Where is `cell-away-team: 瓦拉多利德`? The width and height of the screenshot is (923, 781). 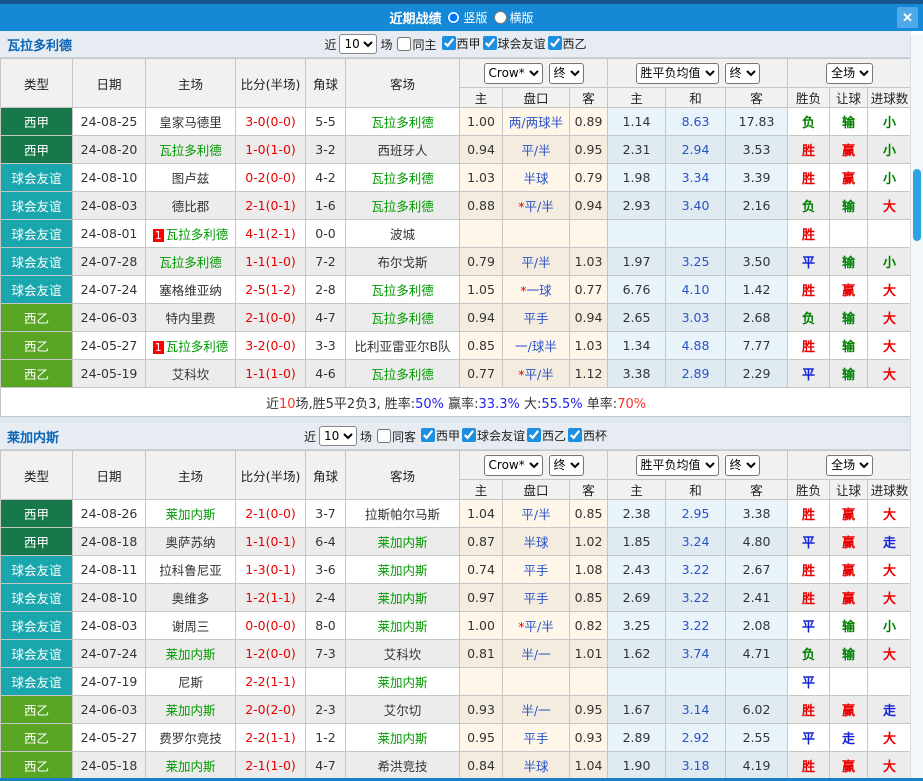
cell-away-team: 瓦拉多利德 is located at coordinates (402, 373).